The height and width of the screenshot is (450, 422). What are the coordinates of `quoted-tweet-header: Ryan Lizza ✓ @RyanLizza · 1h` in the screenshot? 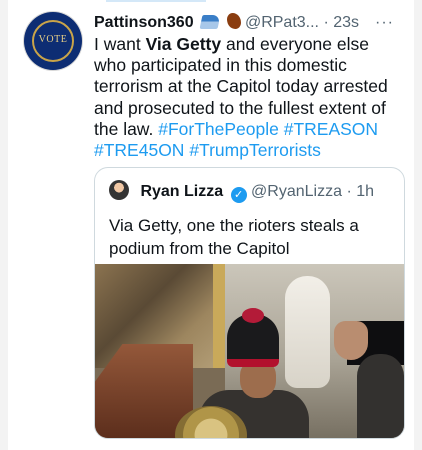 It's located at (241, 191).